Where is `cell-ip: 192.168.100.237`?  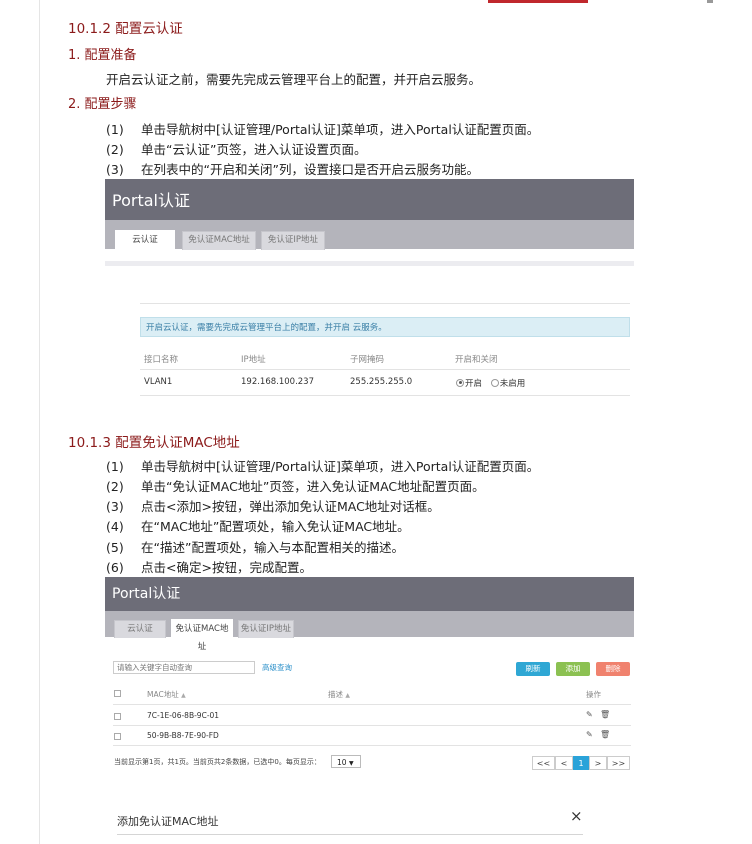
cell-ip: 192.168.100.237 is located at coordinates (278, 382).